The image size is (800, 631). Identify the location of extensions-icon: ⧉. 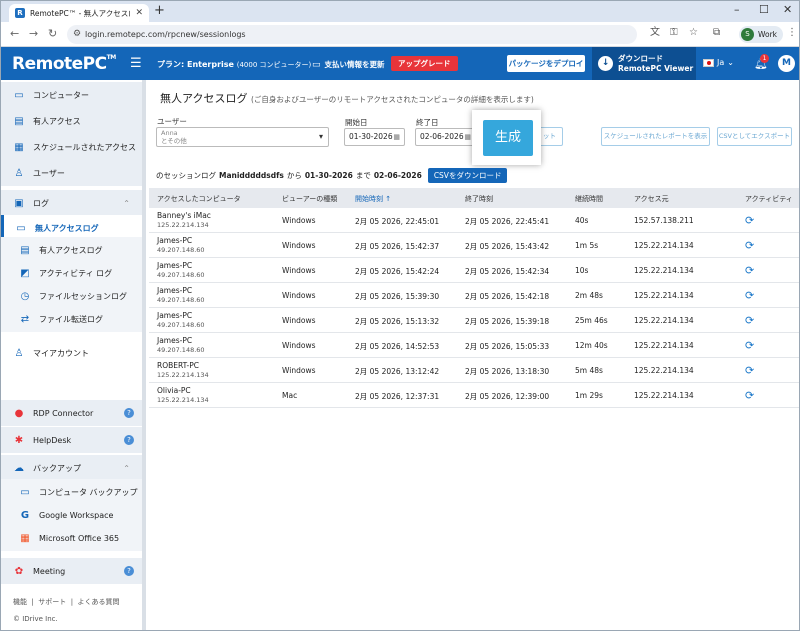
(716, 33).